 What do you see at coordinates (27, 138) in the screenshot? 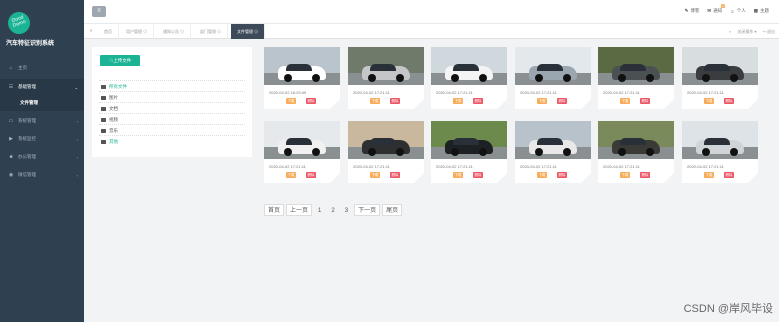
I see `sidebar-item-label: 系统监控` at bounding box center [27, 138].